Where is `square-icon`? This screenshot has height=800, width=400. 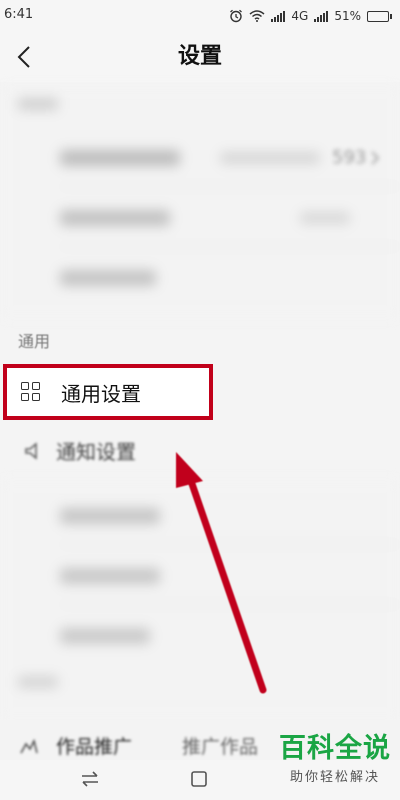
square-icon is located at coordinates (199, 779).